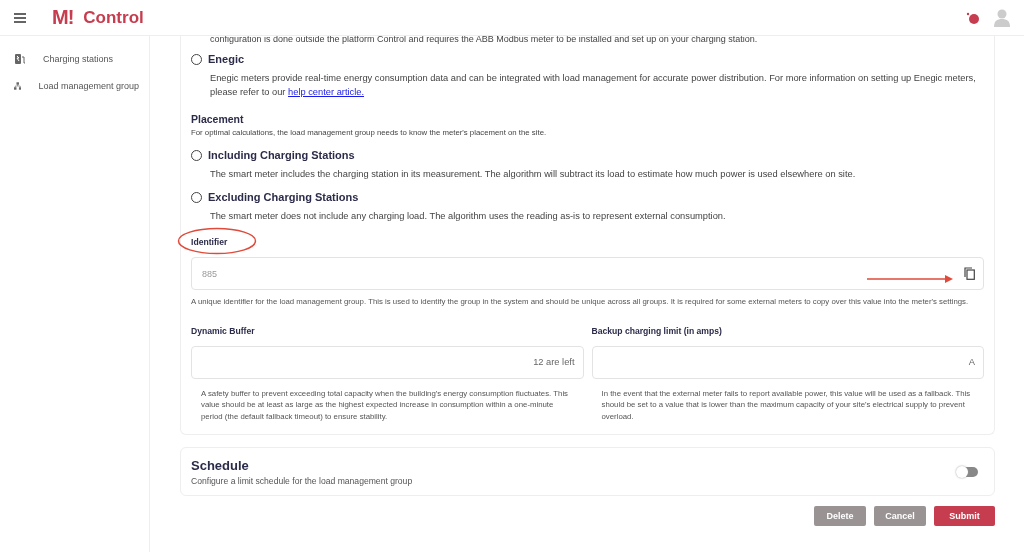  What do you see at coordinates (969, 273) in the screenshot?
I see `copy-icon` at bounding box center [969, 273].